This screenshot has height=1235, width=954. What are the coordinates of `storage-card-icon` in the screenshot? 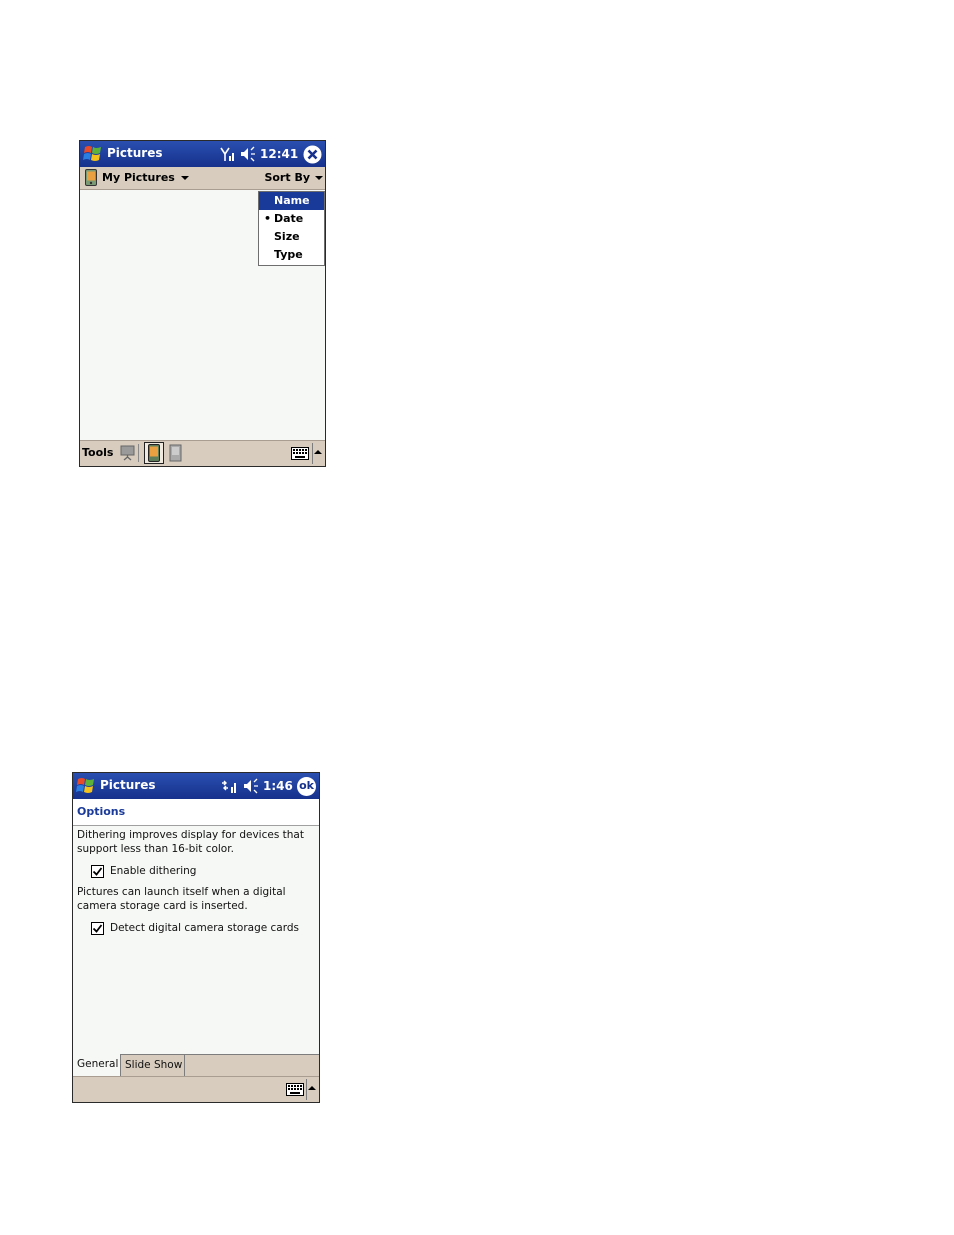 It's located at (175, 453).